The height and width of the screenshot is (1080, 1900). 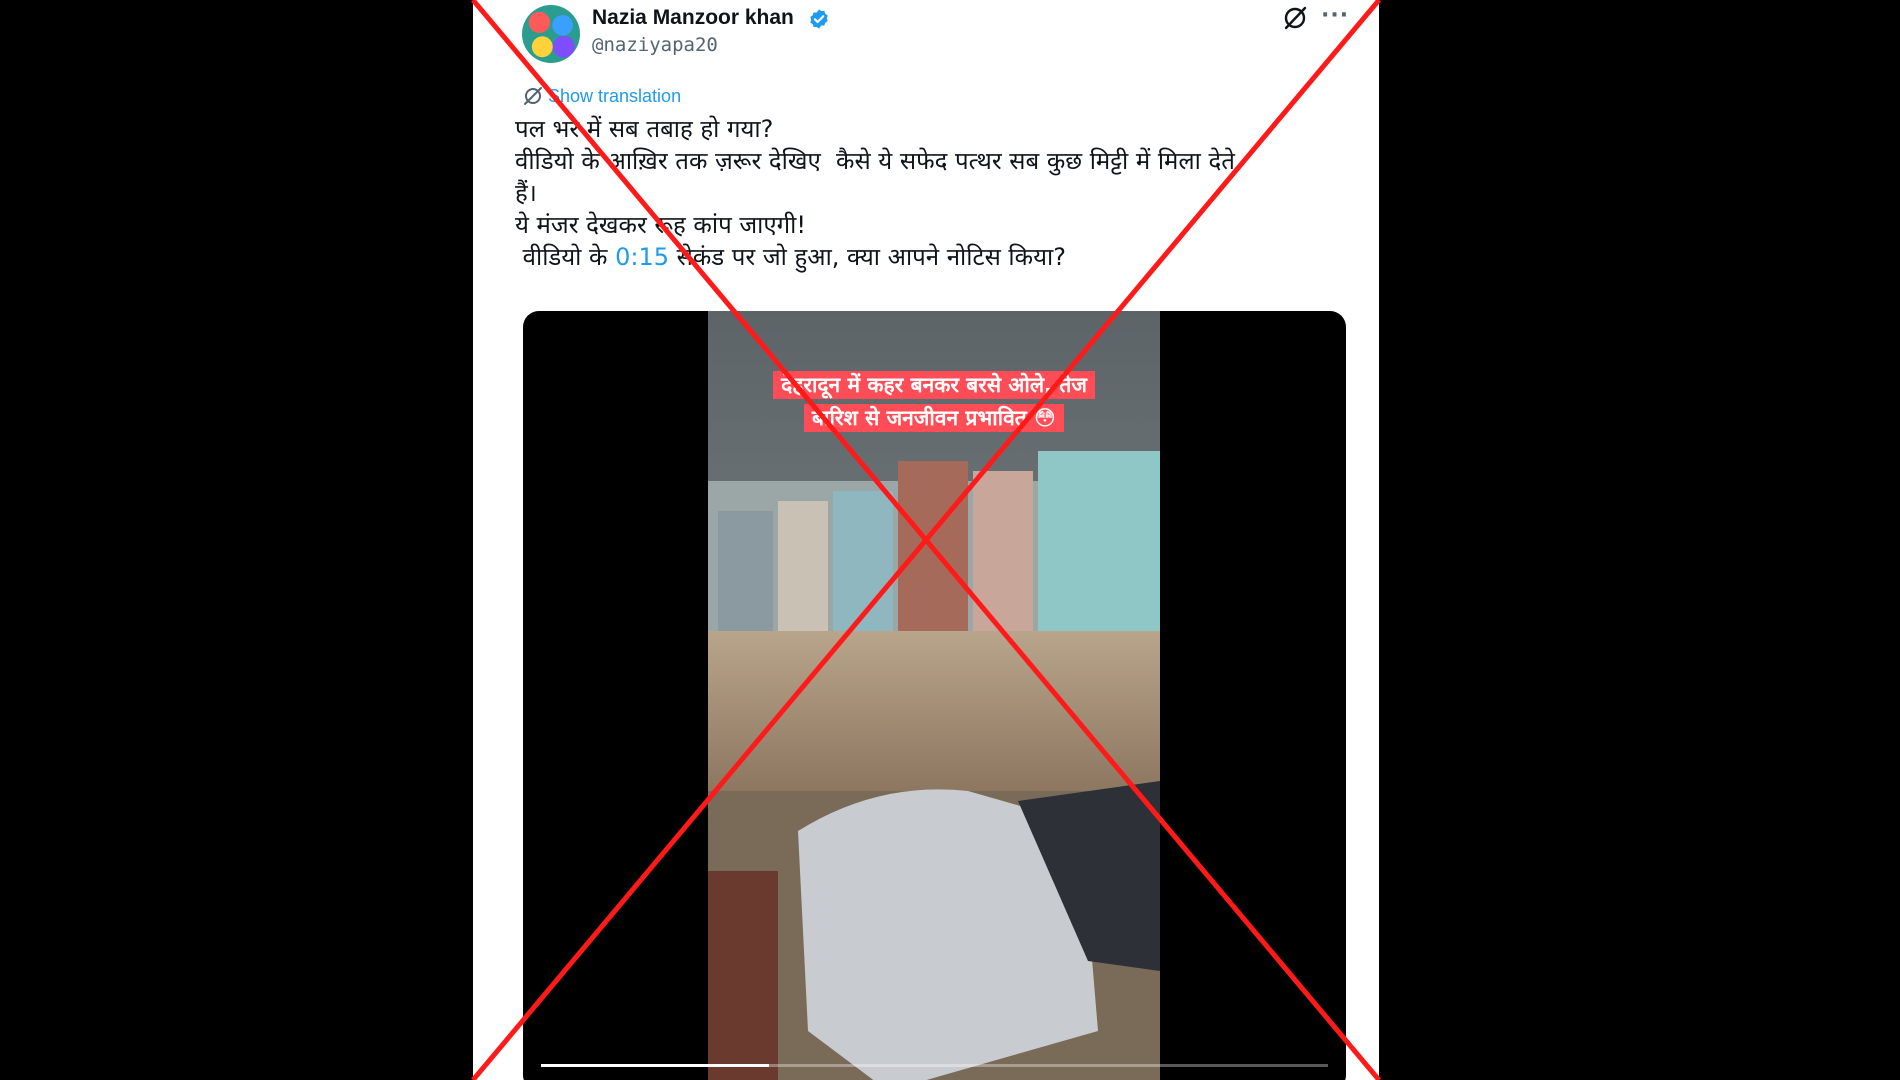 What do you see at coordinates (533, 96) in the screenshot?
I see `translate-icon` at bounding box center [533, 96].